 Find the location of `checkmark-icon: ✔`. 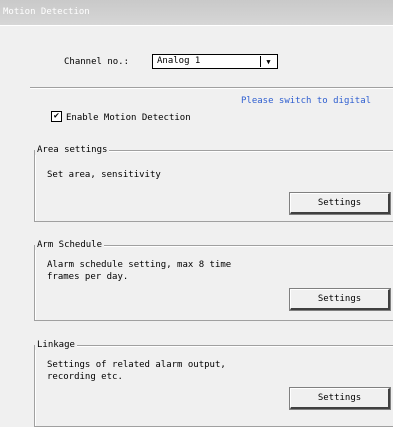

checkmark-icon: ✔ is located at coordinates (56, 116).